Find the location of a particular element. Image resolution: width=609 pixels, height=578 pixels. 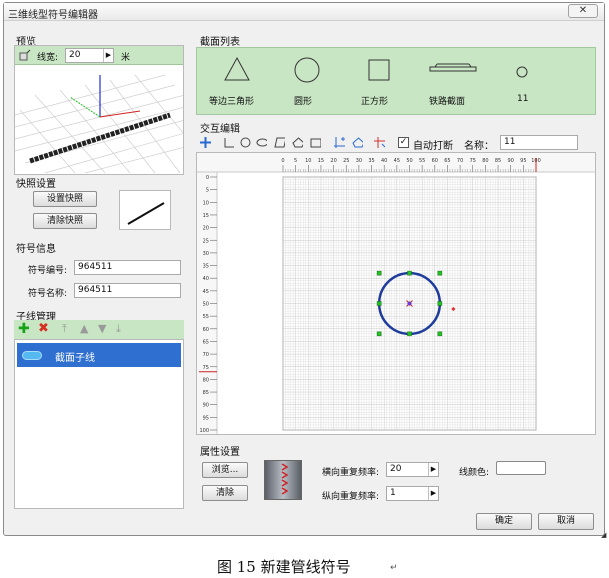

name-label: 名称： is located at coordinates (479, 146).